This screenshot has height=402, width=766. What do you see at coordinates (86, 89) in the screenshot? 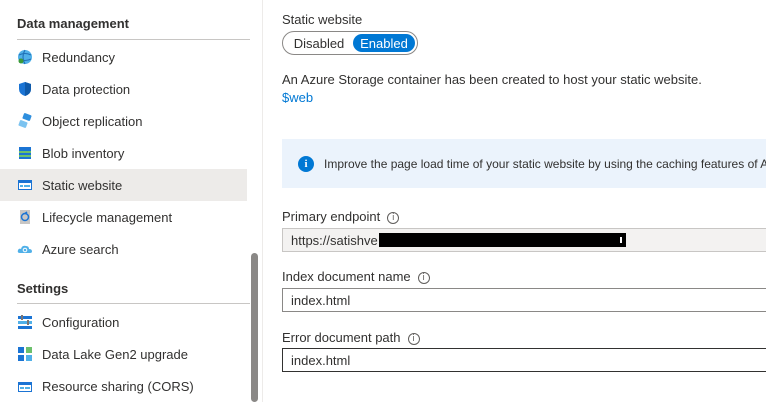
I see `sidebar-item-label: Data protection` at bounding box center [86, 89].